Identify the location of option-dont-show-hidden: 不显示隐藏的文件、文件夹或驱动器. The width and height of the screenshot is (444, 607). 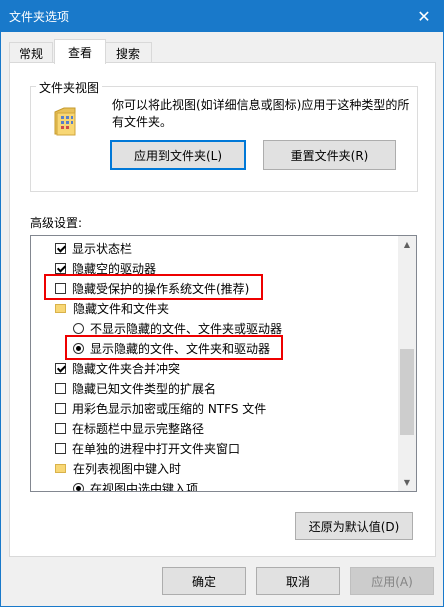
(214, 328).